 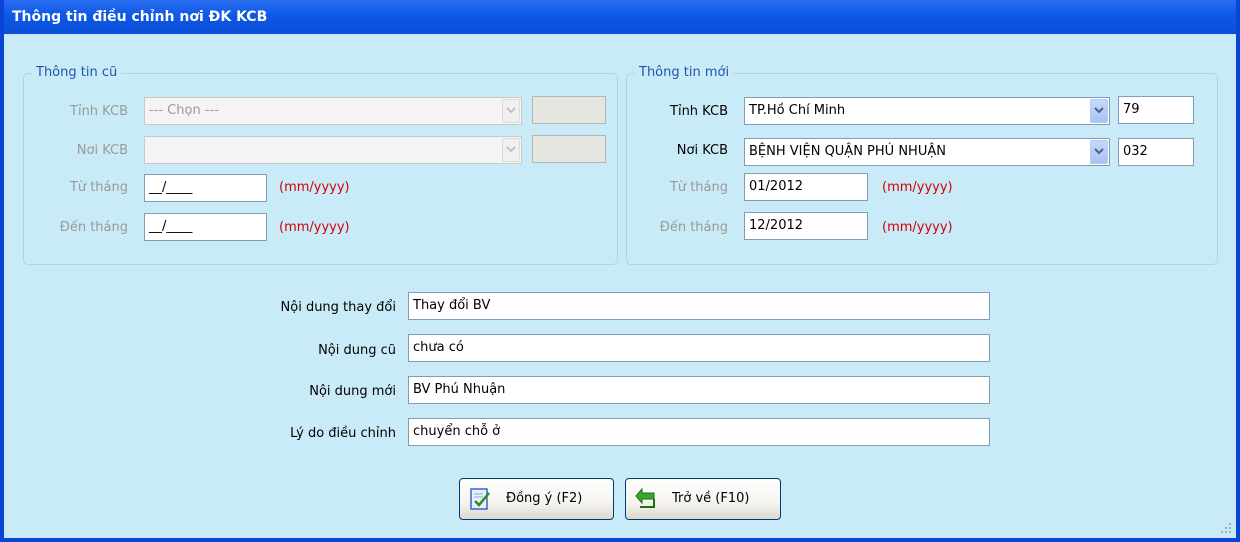 What do you see at coordinates (927, 111) in the screenshot?
I see `new-province-select: TP.Hồ Chí Minh` at bounding box center [927, 111].